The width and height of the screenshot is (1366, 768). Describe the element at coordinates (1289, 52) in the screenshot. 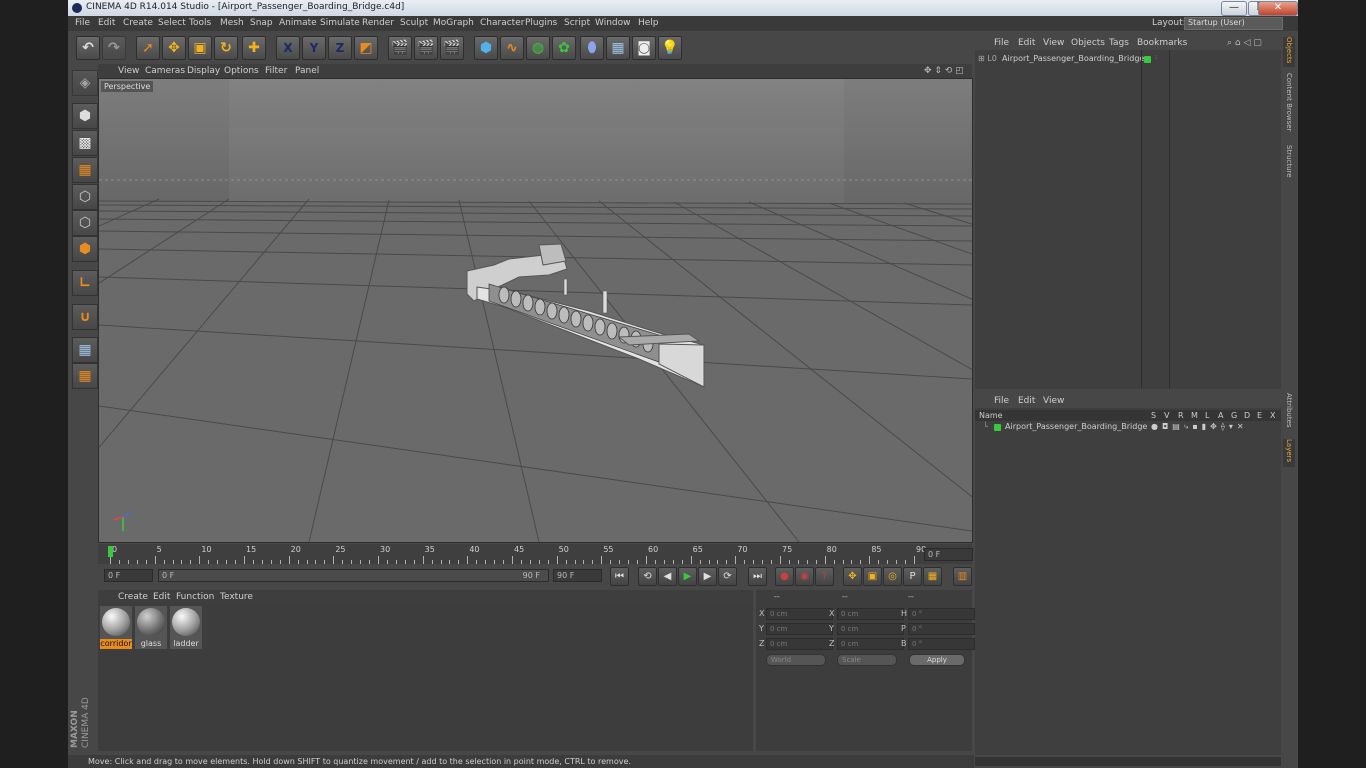

I see `tab-objects: Objects` at that location.